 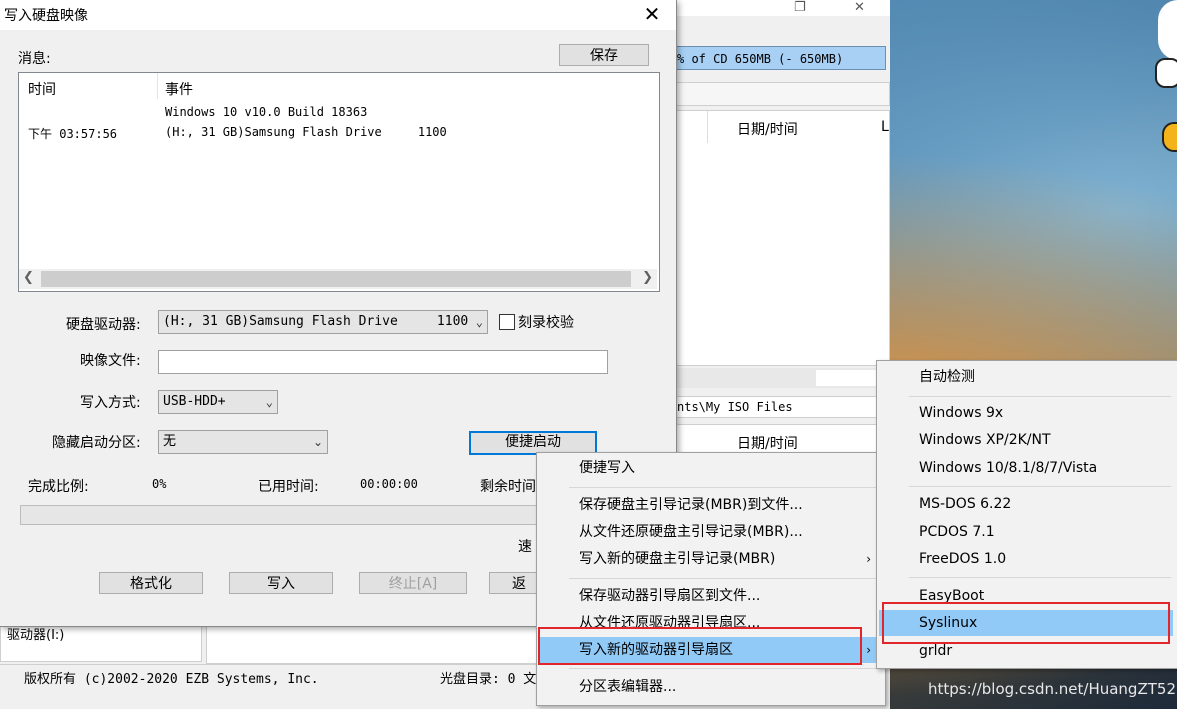 I want to click on log-column-event: 事件, so click(x=179, y=89).